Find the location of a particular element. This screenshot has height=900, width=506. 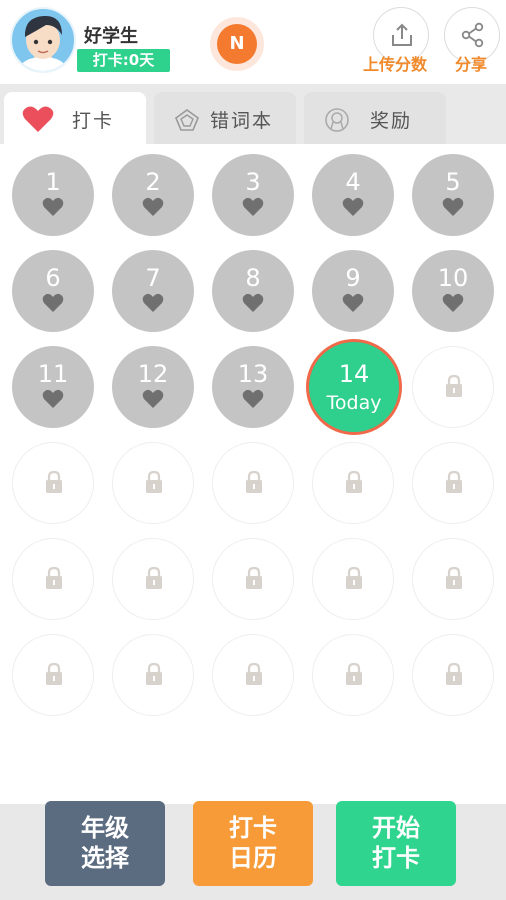

tab-checkin: 打卡 is located at coordinates (75, 118).